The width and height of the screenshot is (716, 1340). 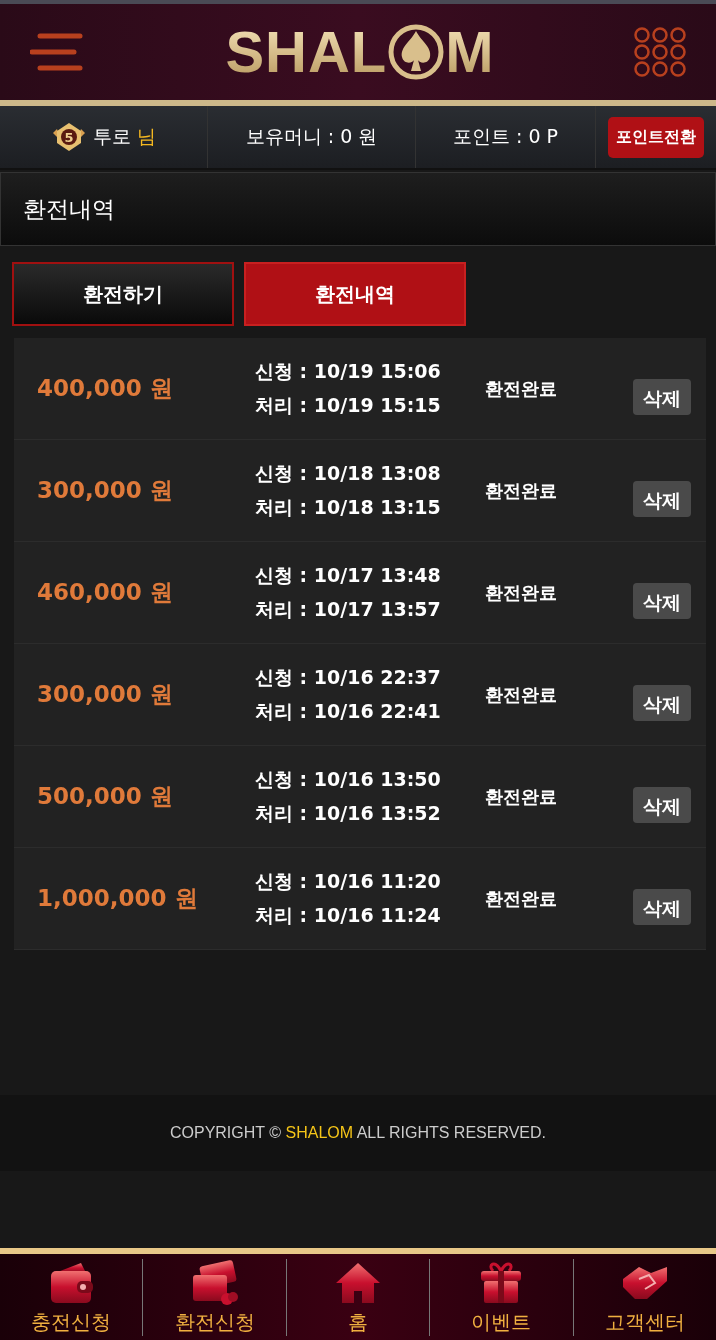 What do you see at coordinates (348, 609) in the screenshot?
I see `process-time: 처리 : 10/17 13:57` at bounding box center [348, 609].